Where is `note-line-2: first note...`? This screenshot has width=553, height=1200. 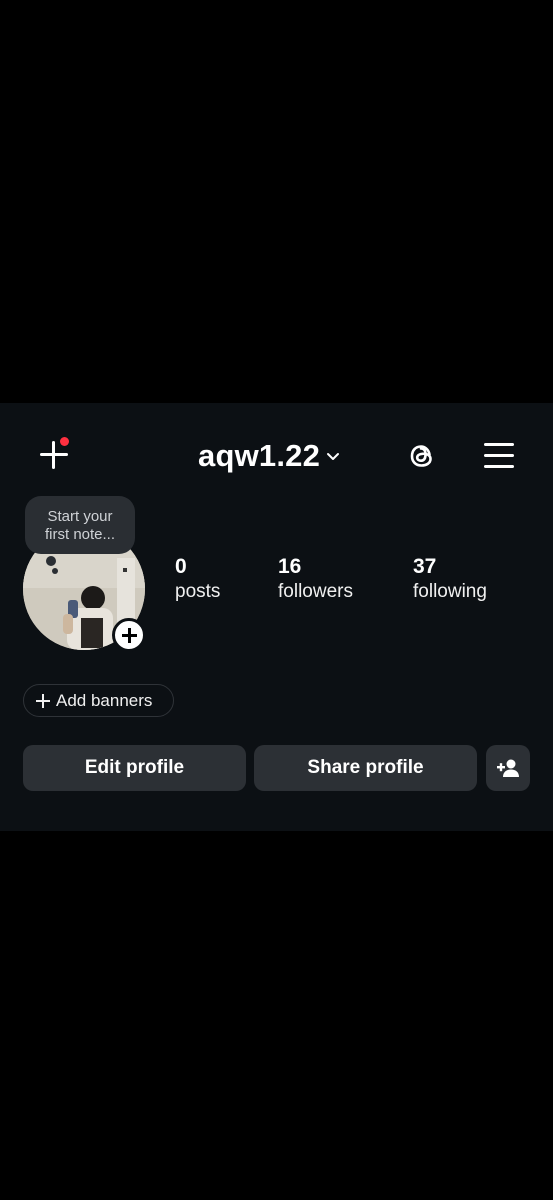
note-line-2: first note... is located at coordinates (80, 534).